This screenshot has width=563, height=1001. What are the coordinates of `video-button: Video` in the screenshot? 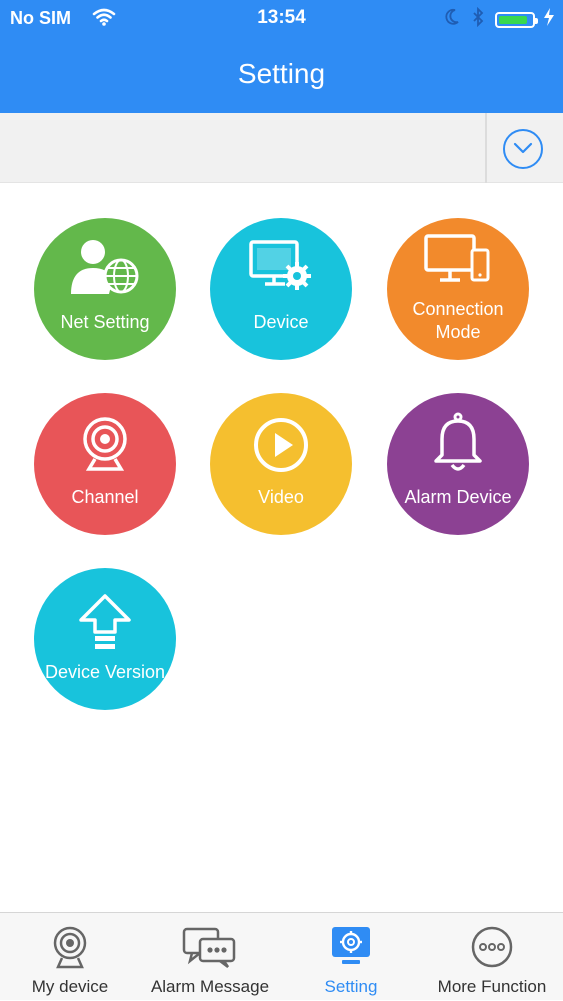 It's located at (281, 464).